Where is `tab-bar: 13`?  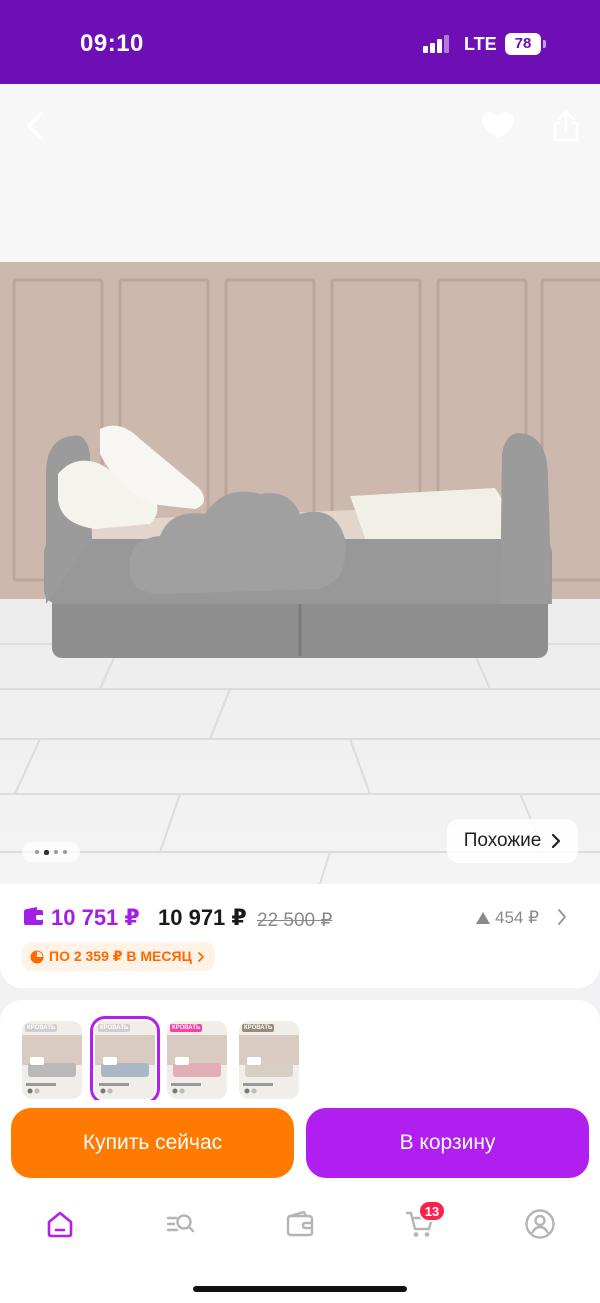 tab-bar: 13 is located at coordinates (300, 1246).